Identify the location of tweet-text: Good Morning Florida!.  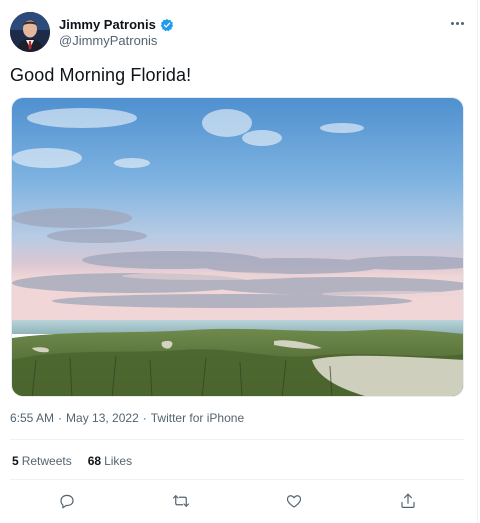
(101, 75).